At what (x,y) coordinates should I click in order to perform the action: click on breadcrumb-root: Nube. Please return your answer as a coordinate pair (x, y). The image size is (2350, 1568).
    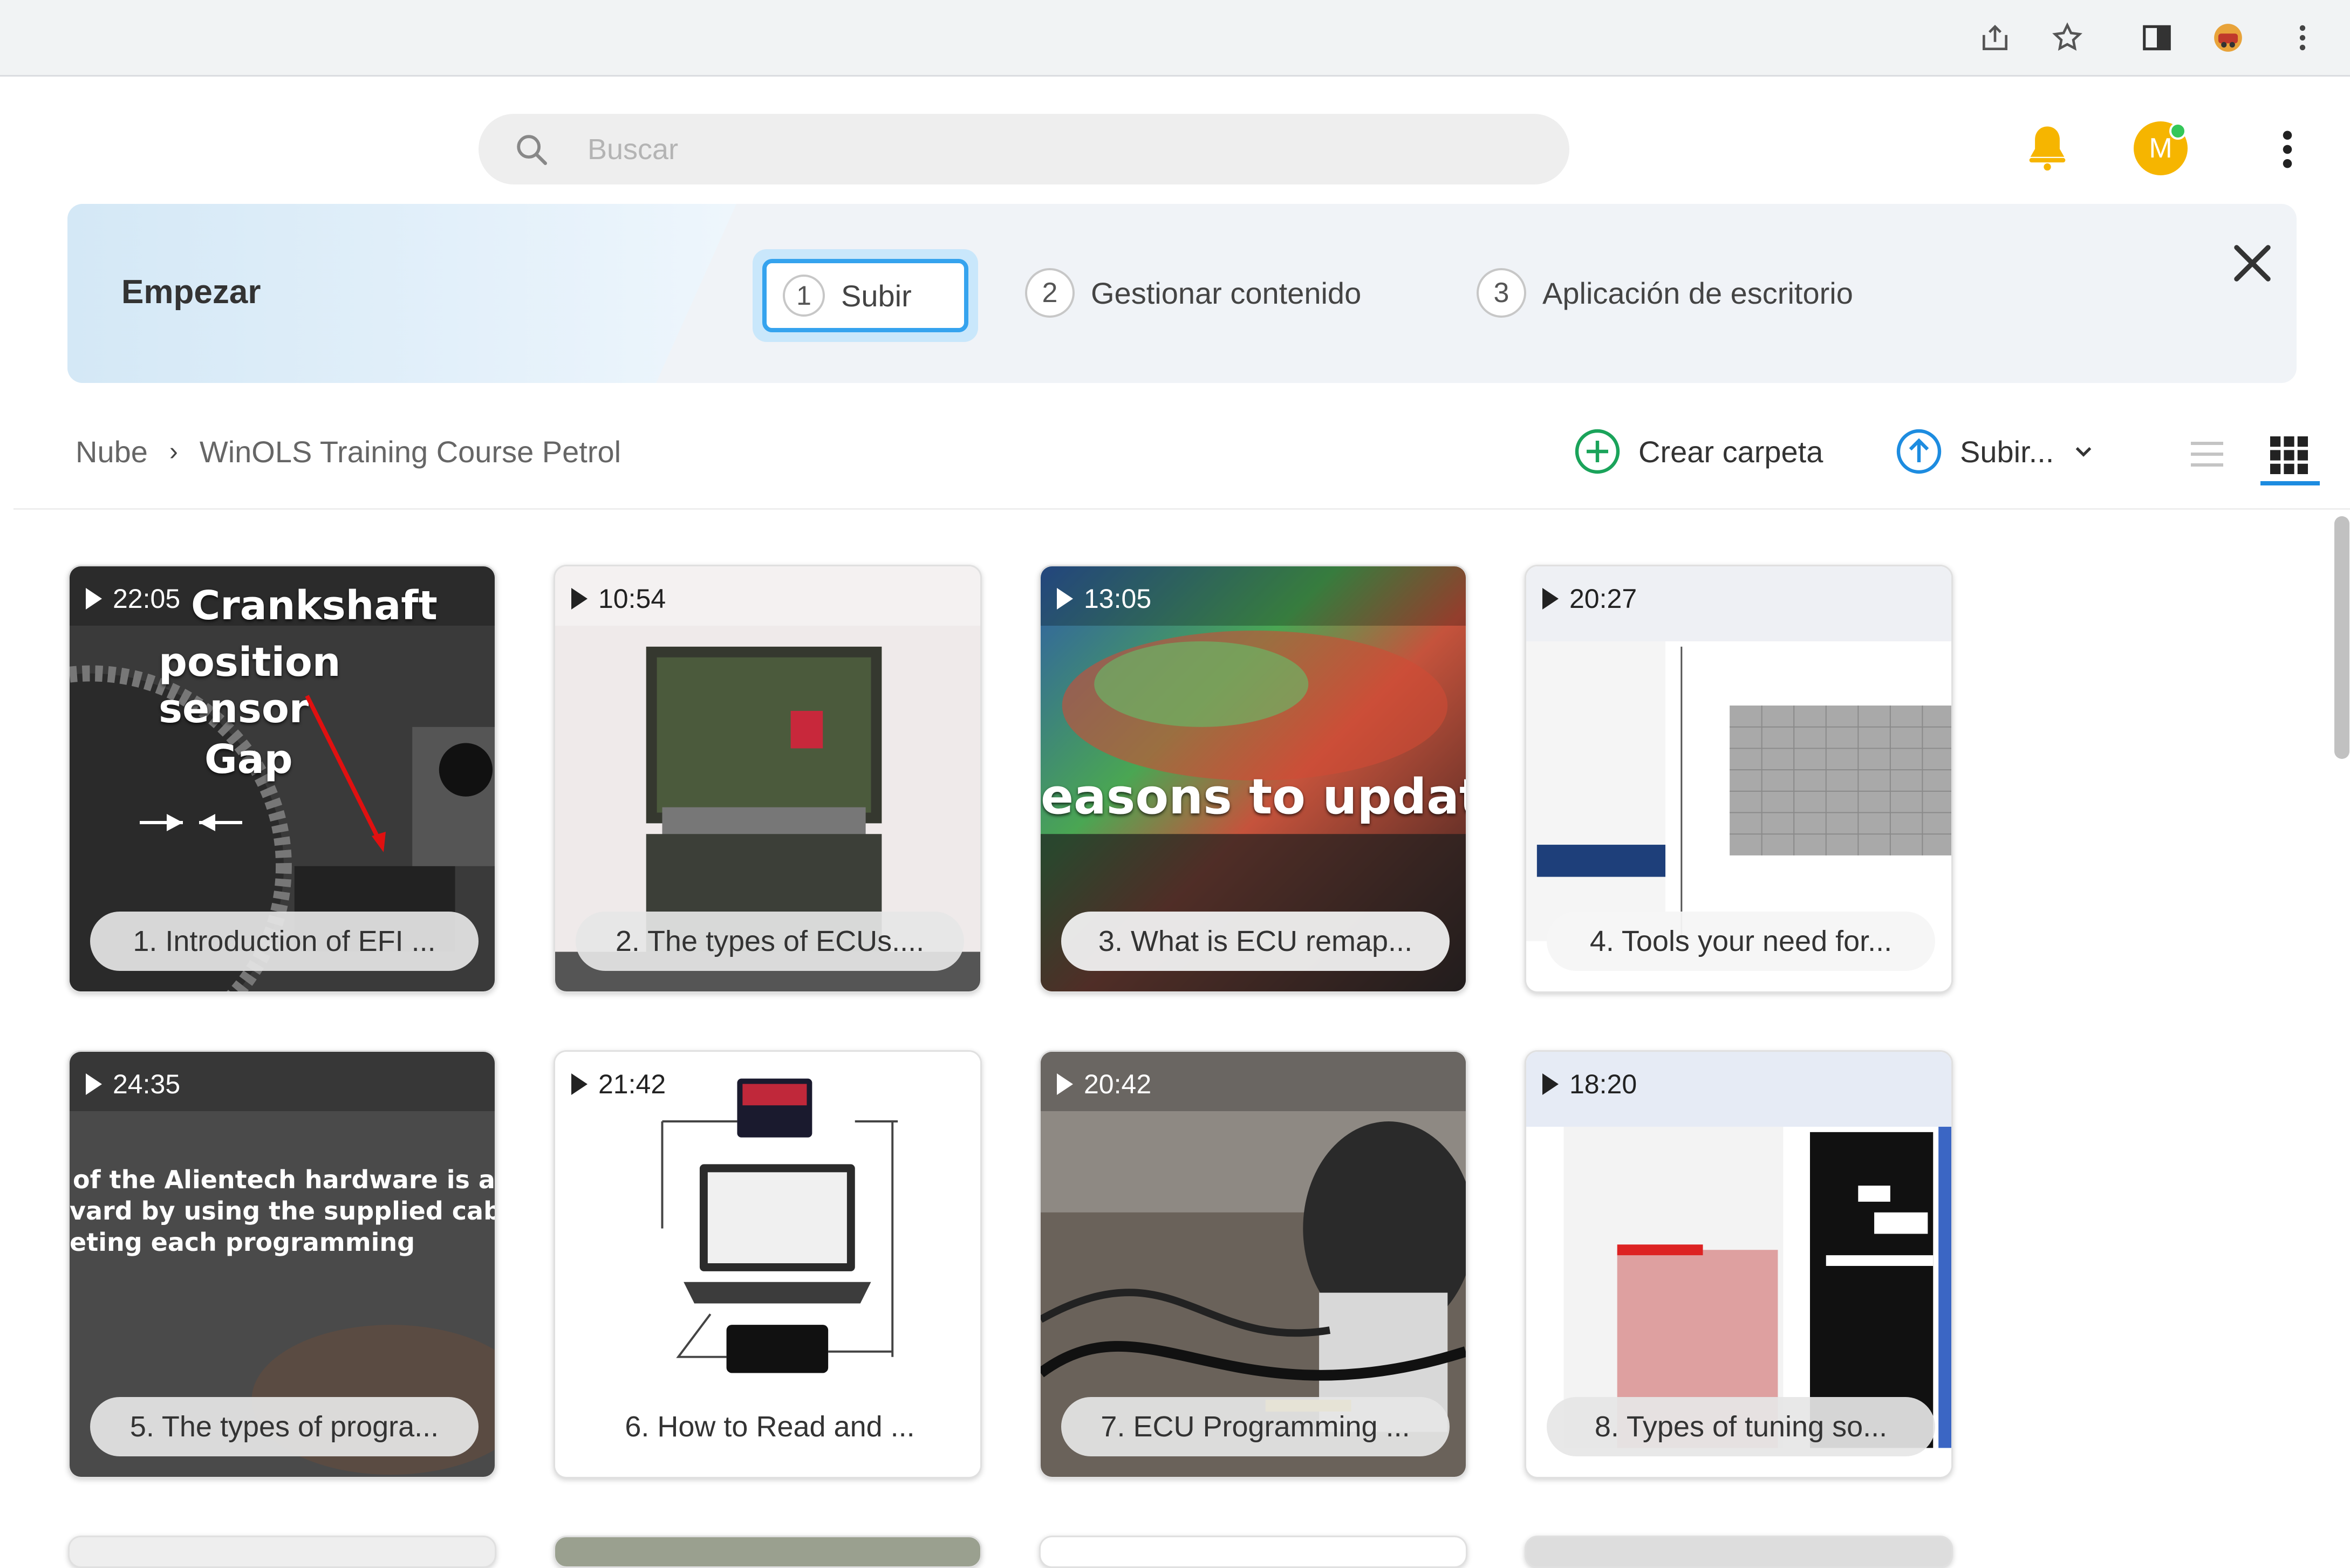
    Looking at the image, I should click on (112, 451).